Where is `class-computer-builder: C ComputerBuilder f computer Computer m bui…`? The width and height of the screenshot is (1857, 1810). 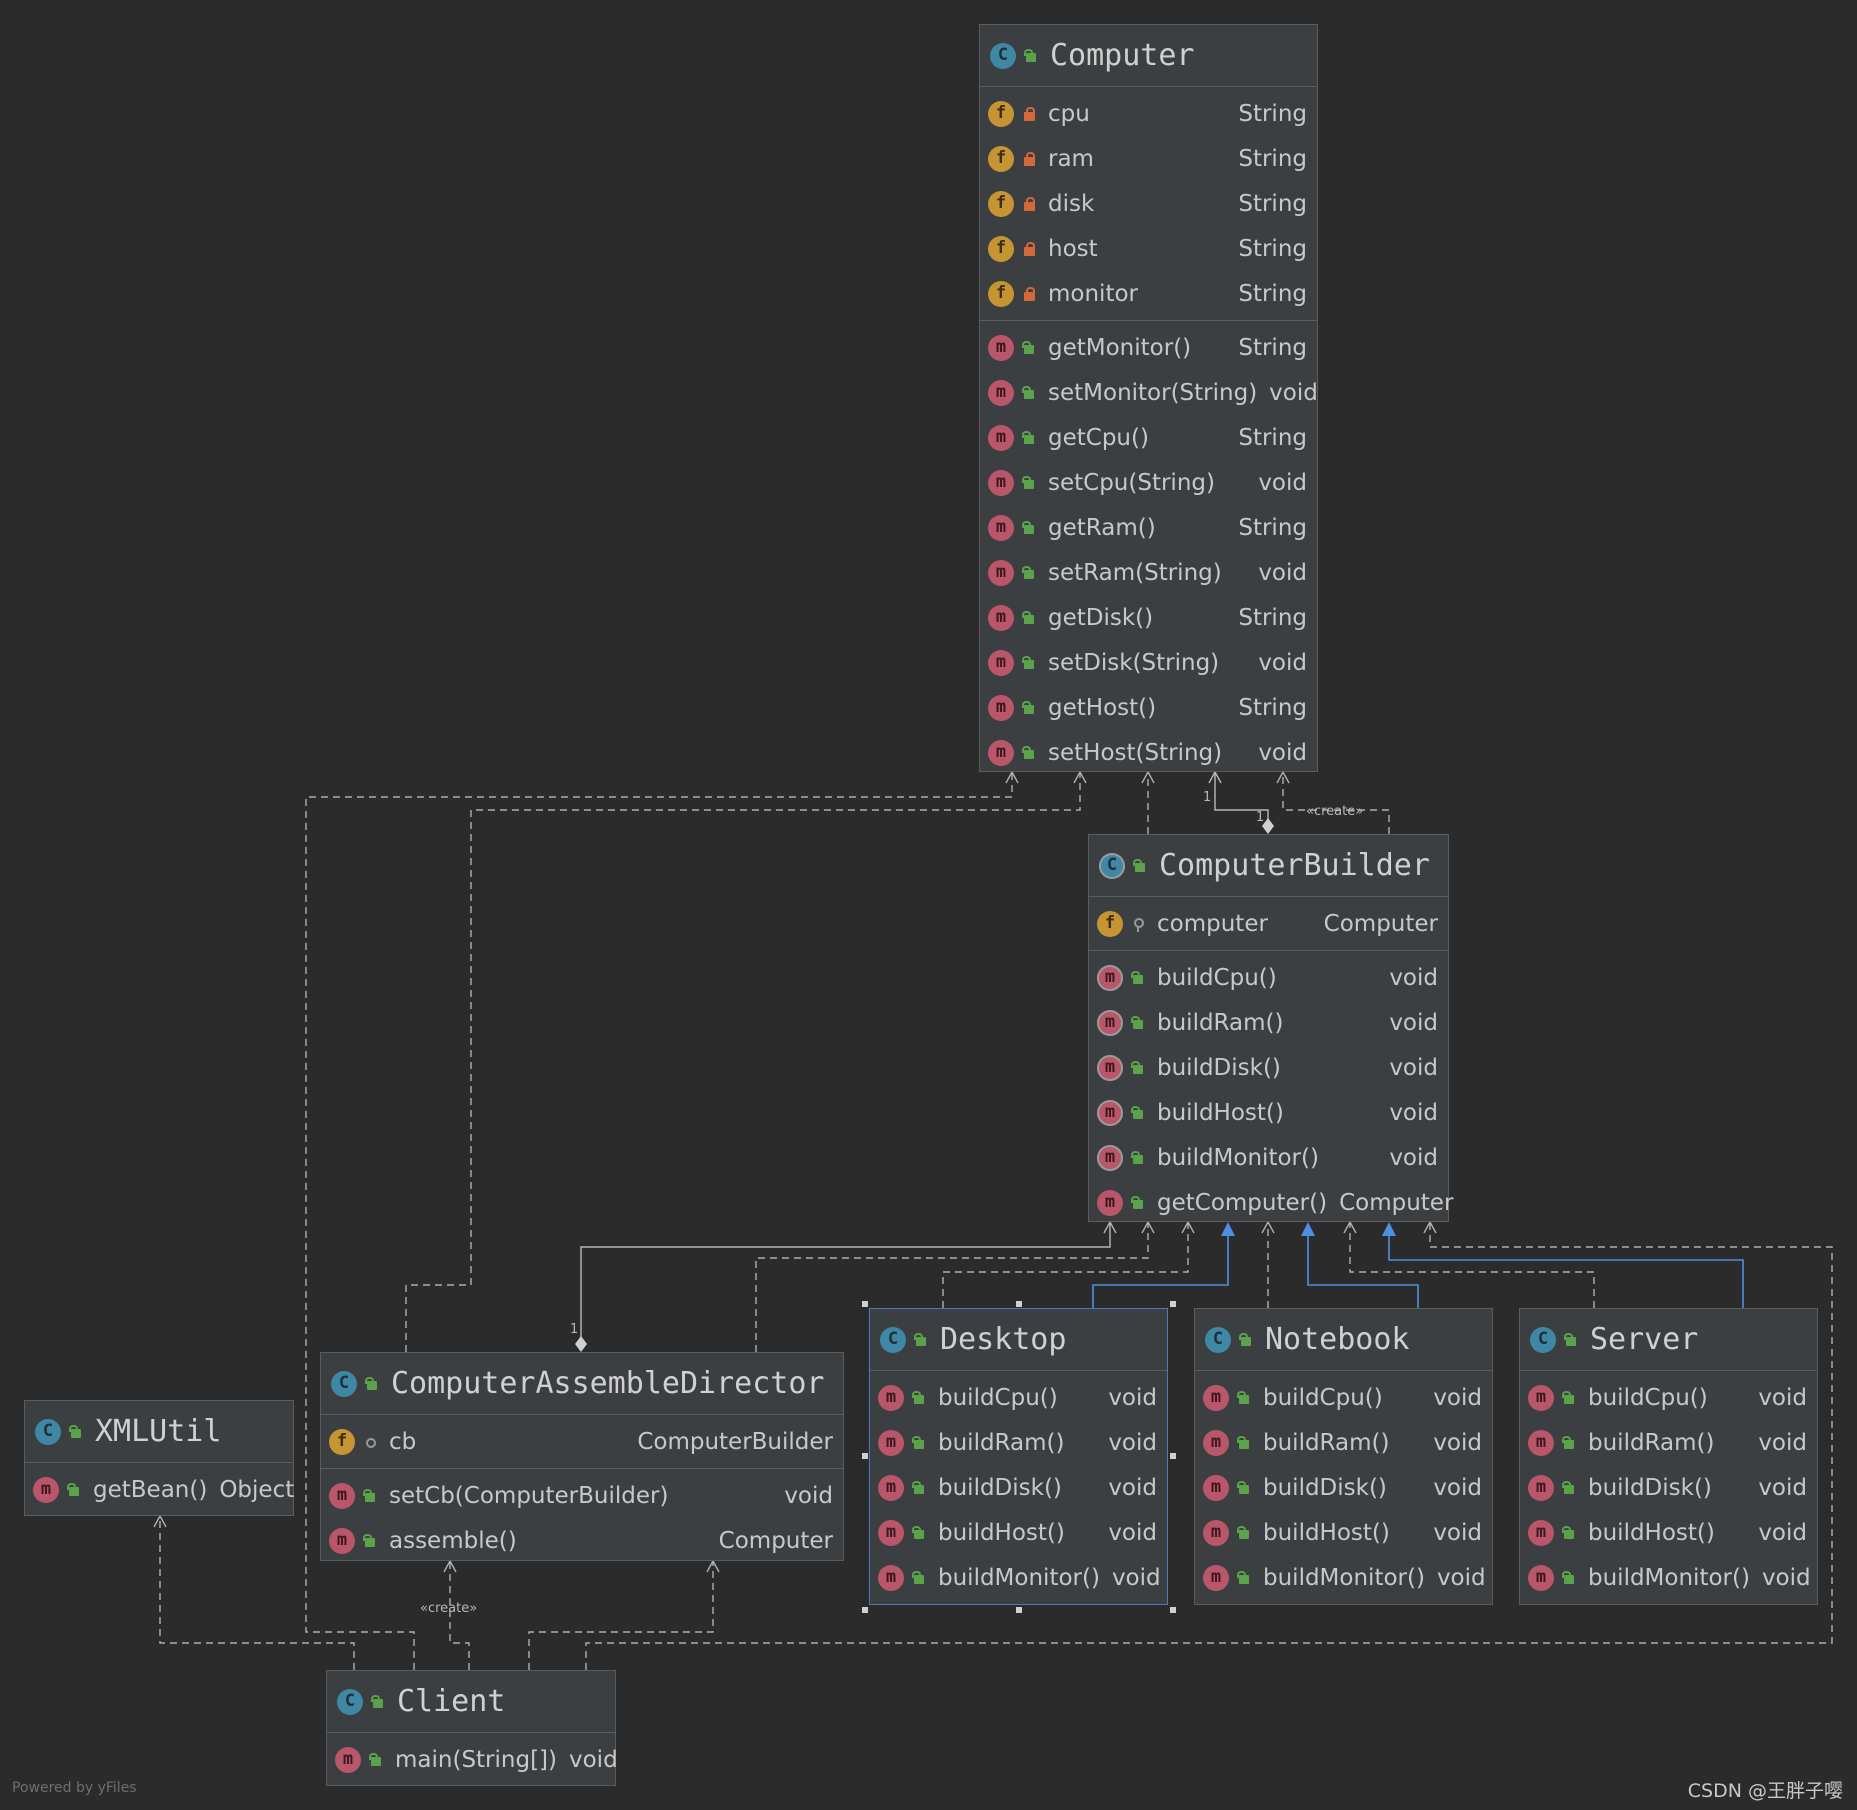
class-computer-builder: C ComputerBuilder f computer Computer m bui… is located at coordinates (1270, 1029).